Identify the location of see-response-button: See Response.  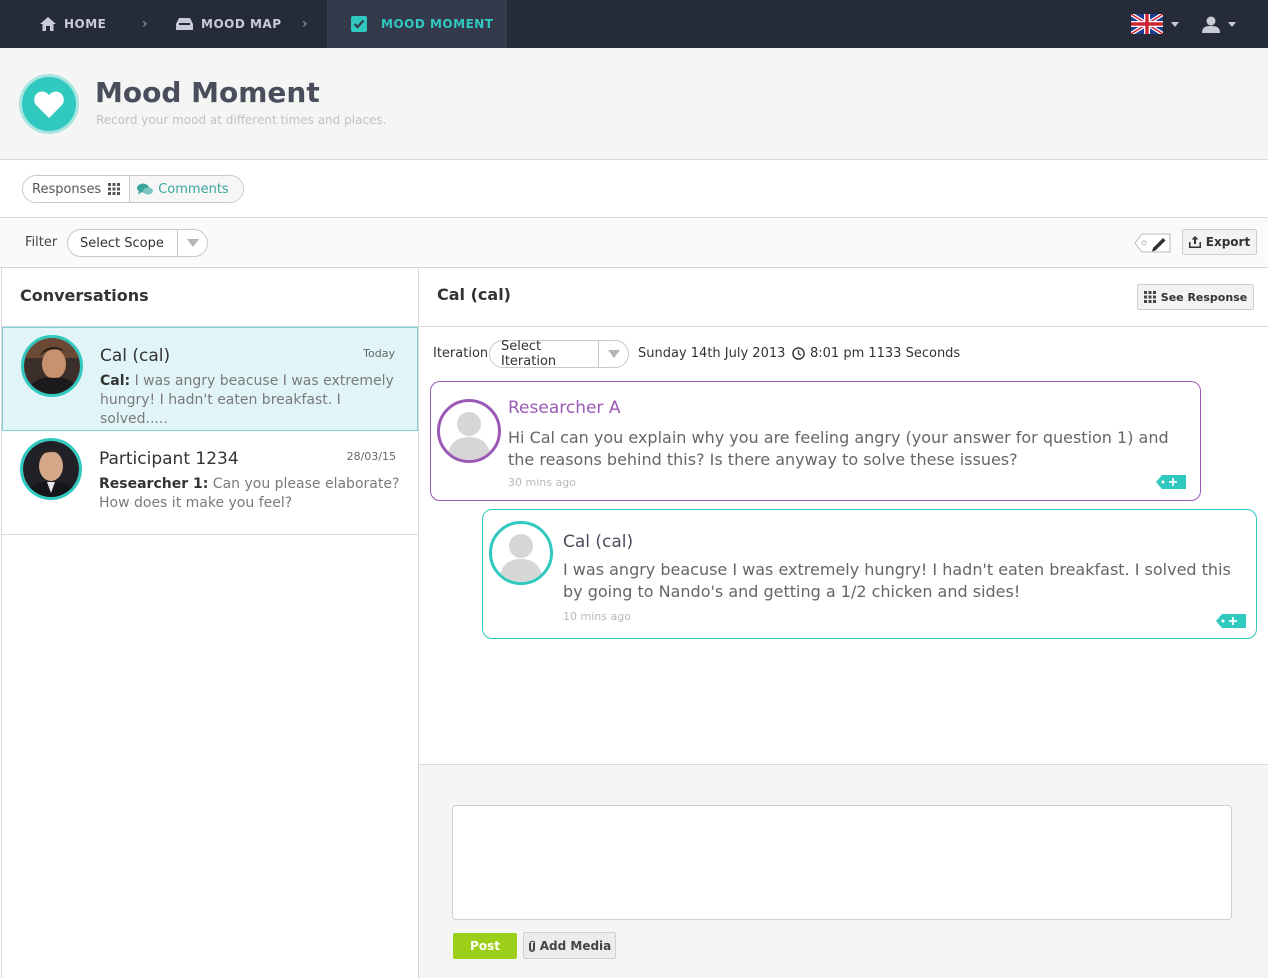
(1195, 297).